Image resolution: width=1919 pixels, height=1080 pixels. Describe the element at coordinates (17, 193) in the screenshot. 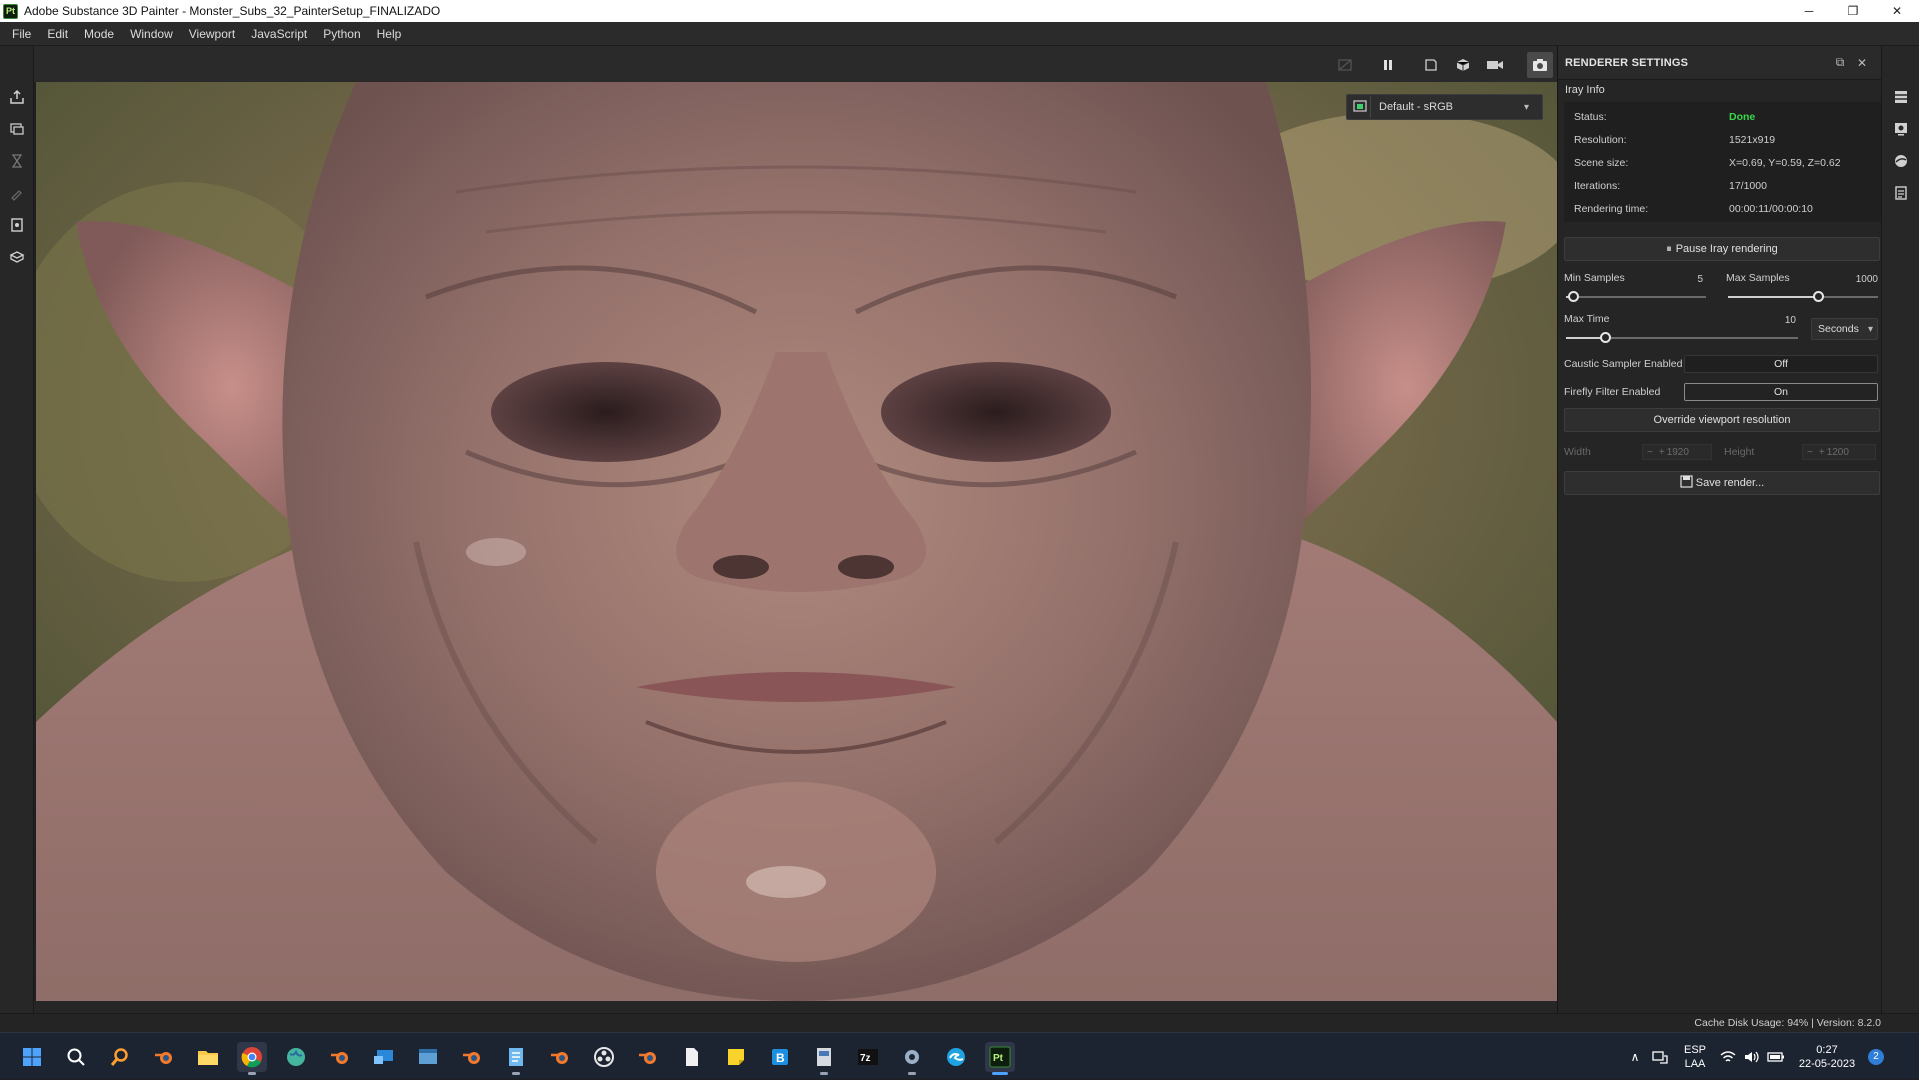

I see `brush-icon` at that location.